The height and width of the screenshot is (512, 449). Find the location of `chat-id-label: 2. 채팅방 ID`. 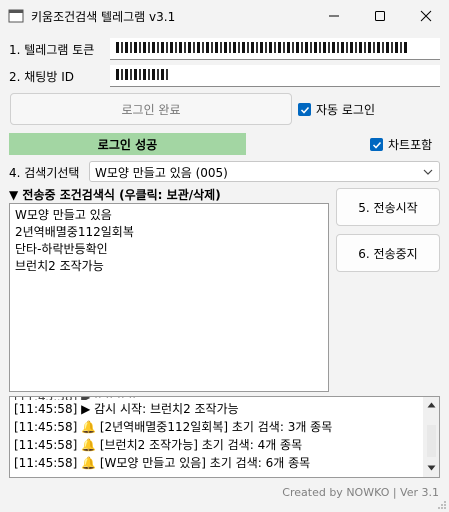

chat-id-label: 2. 채팅방 ID is located at coordinates (41, 77).